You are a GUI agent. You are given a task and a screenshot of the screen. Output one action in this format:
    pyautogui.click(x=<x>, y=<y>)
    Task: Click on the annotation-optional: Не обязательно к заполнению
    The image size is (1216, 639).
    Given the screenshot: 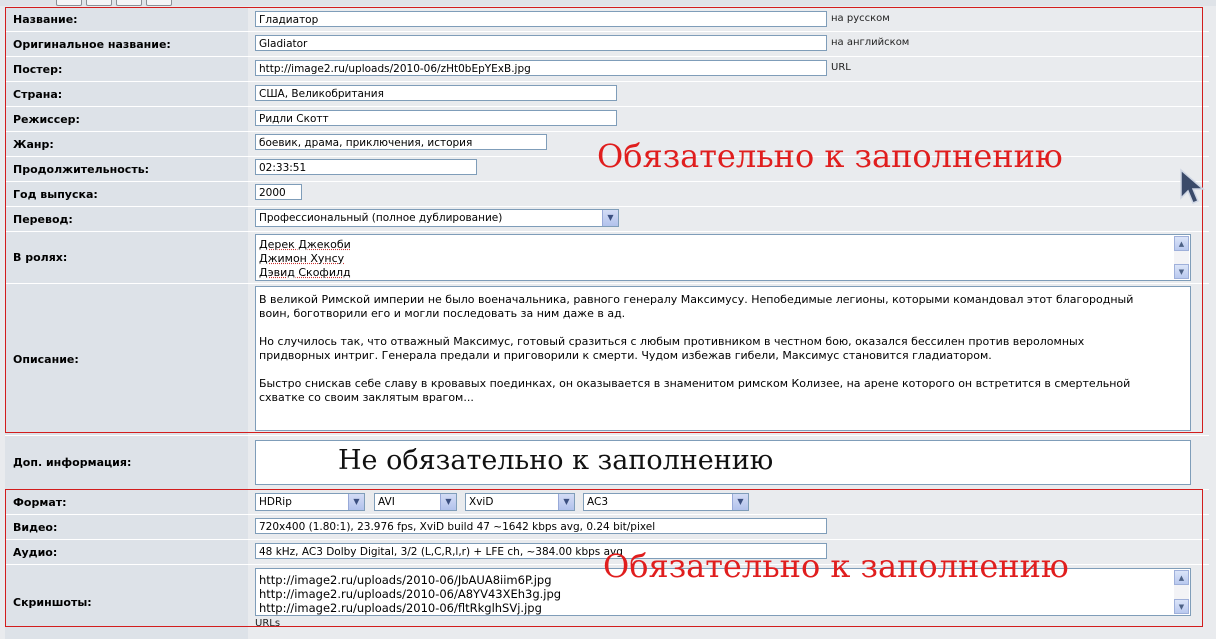 What is the action you would take?
    pyautogui.click(x=556, y=460)
    